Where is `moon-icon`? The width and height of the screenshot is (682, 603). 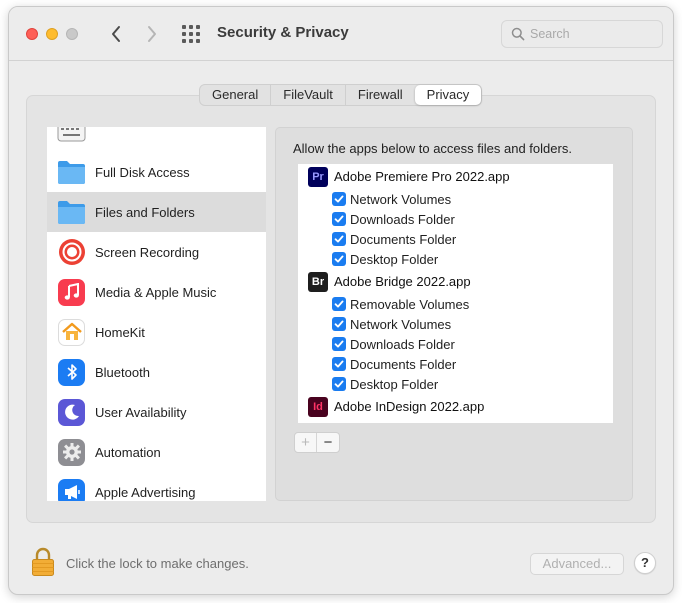
moon-icon is located at coordinates (71, 412).